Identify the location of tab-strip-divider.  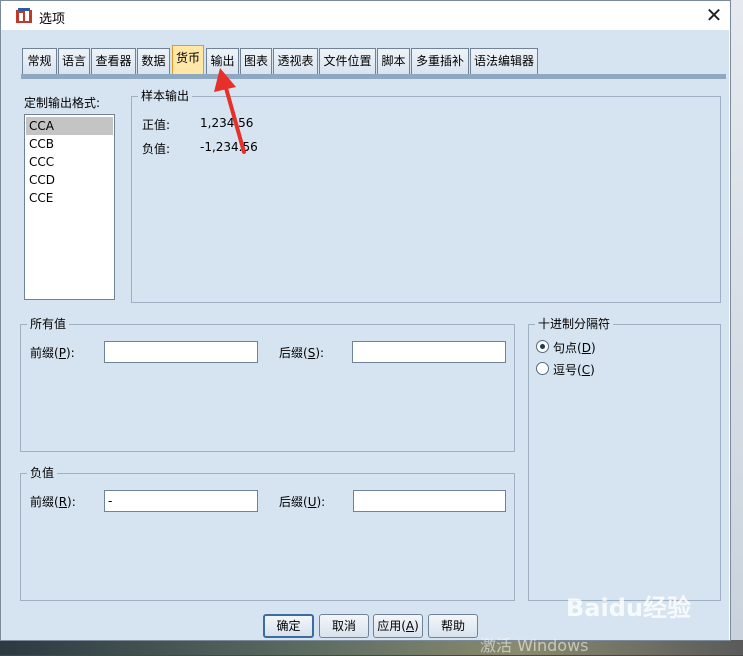
(373, 76).